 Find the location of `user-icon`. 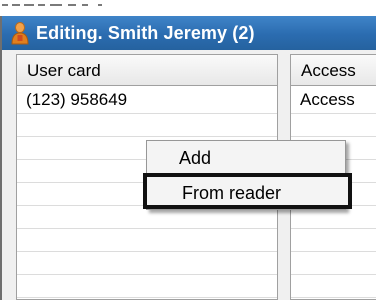

user-icon is located at coordinates (20, 33).